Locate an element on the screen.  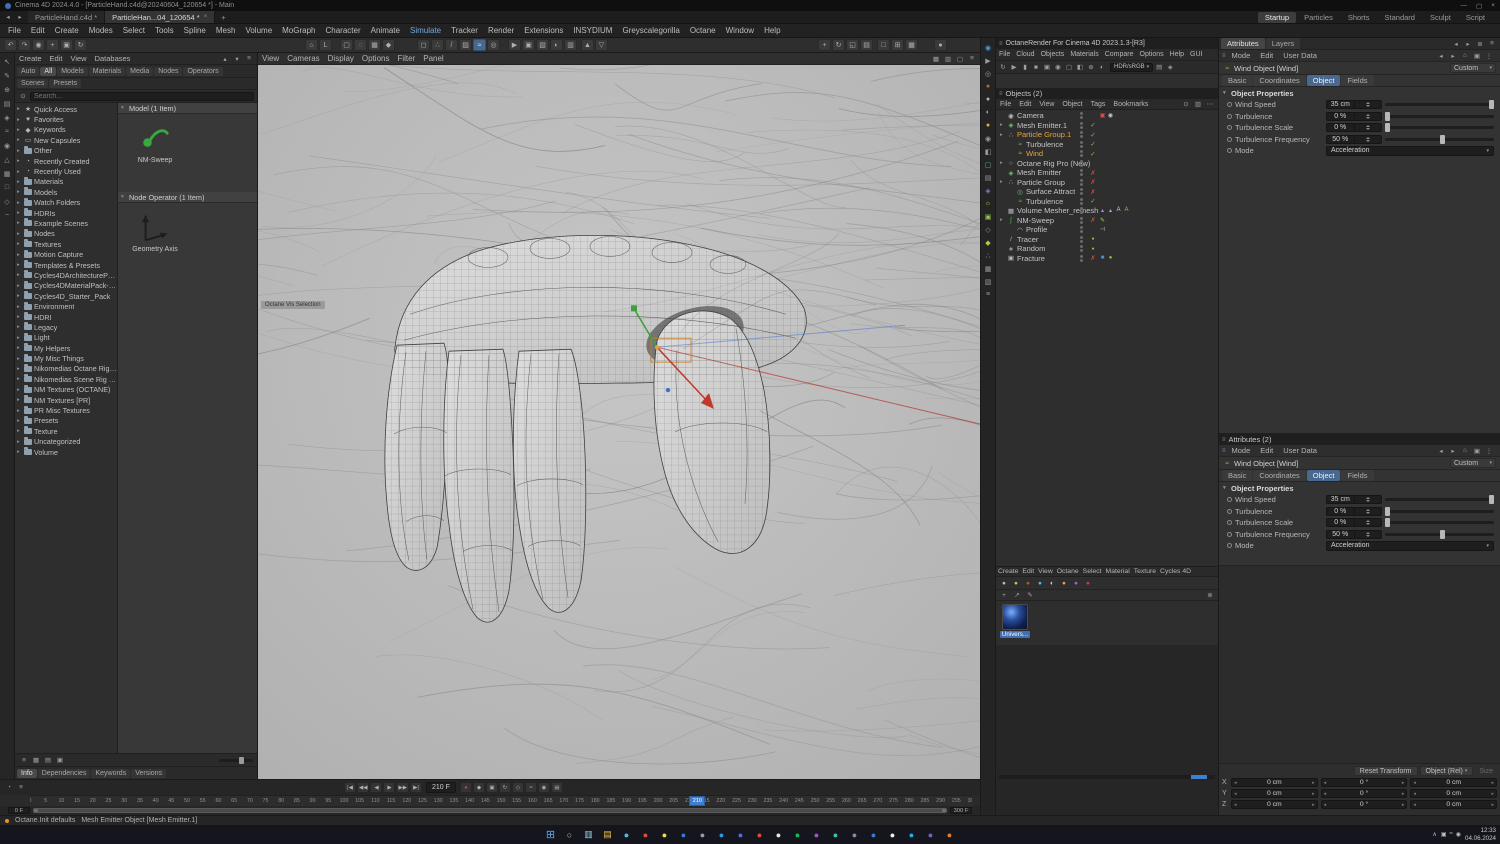
app-icon-1: ● is located at coordinates (626, 834).